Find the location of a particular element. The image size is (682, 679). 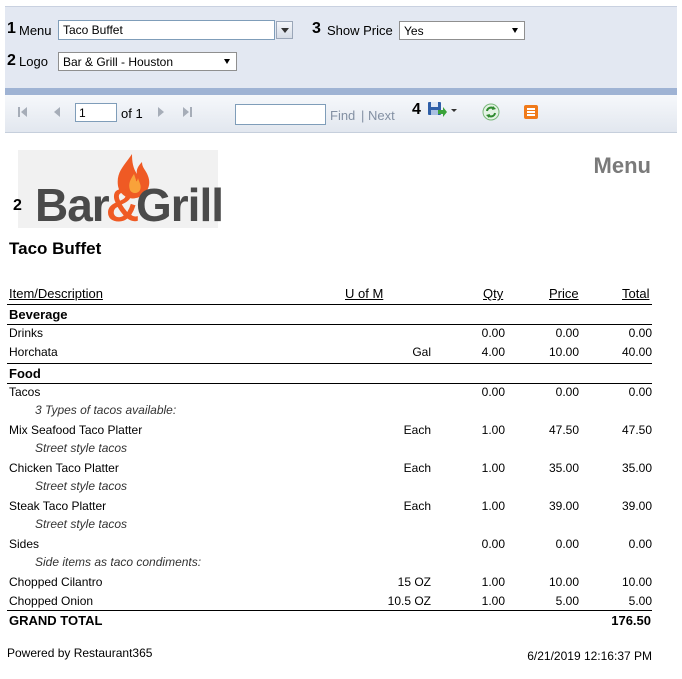

find-input is located at coordinates (280, 114).